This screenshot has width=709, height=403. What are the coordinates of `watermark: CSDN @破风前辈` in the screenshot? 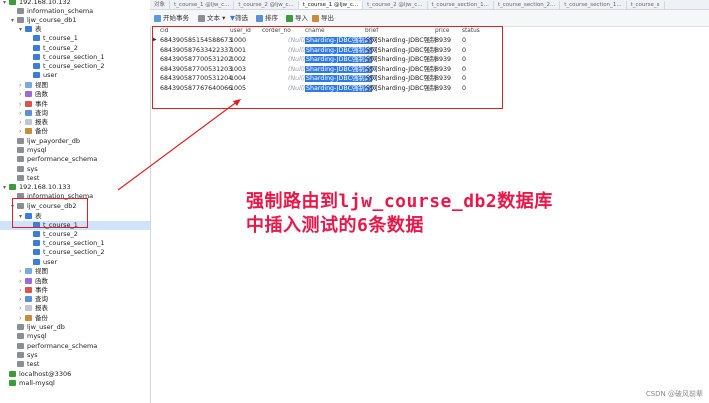 It's located at (674, 394).